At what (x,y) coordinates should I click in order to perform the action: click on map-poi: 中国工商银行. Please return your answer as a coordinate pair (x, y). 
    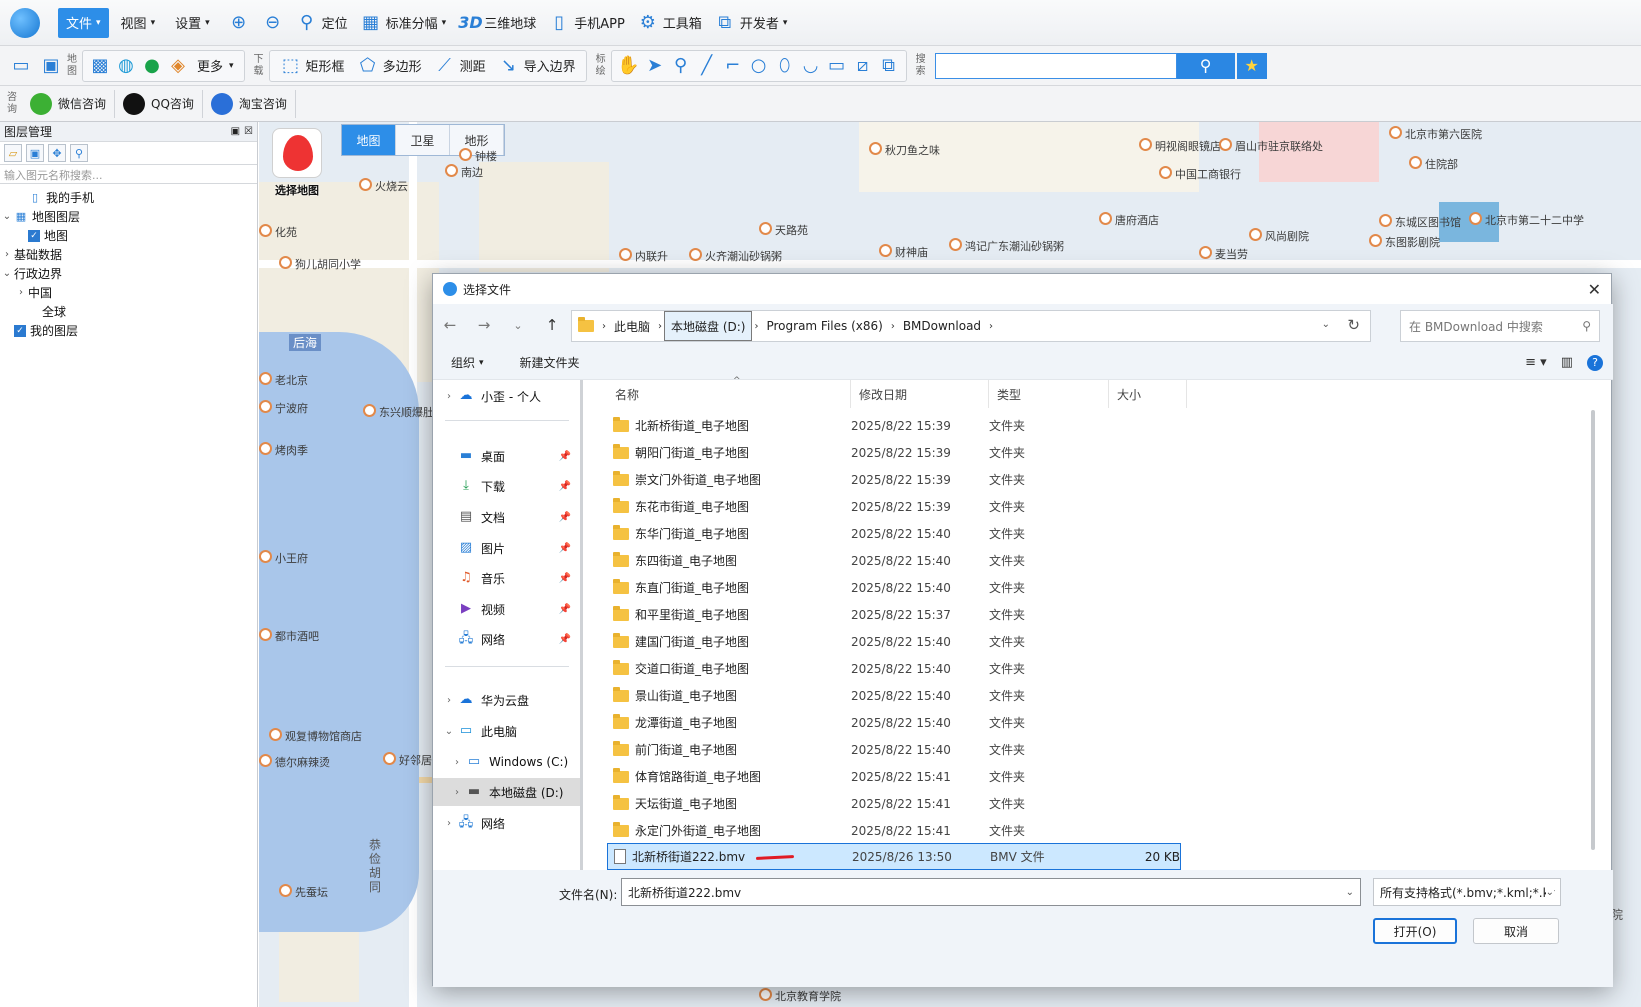
    Looking at the image, I should click on (1200, 174).